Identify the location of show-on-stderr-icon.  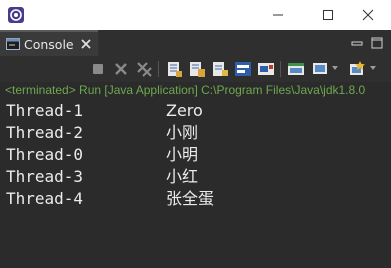
(243, 69).